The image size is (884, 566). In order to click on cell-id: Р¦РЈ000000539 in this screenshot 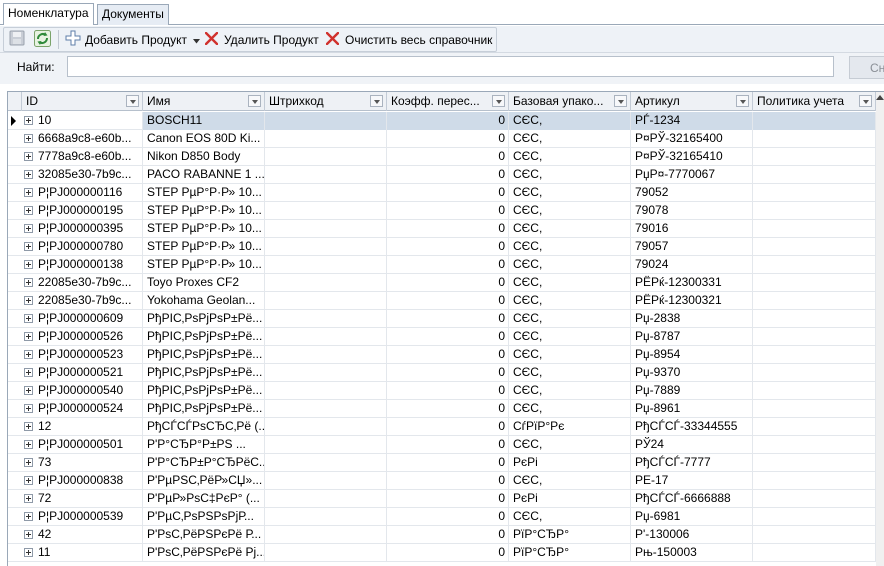, I will do `click(82, 517)`.